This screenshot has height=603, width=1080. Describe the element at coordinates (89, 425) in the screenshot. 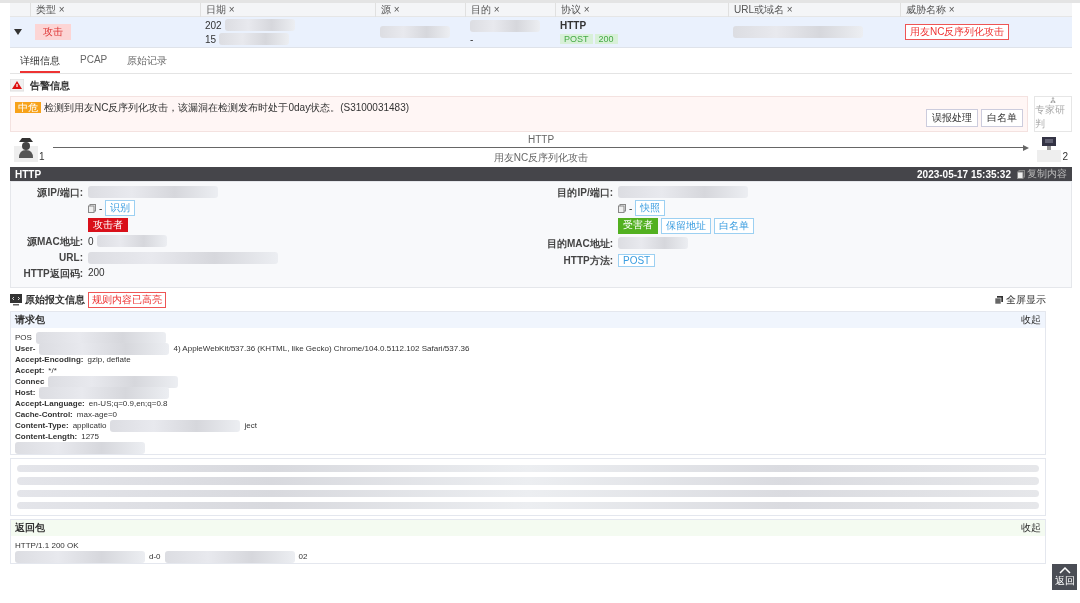

I see `header-value: applicatio` at that location.